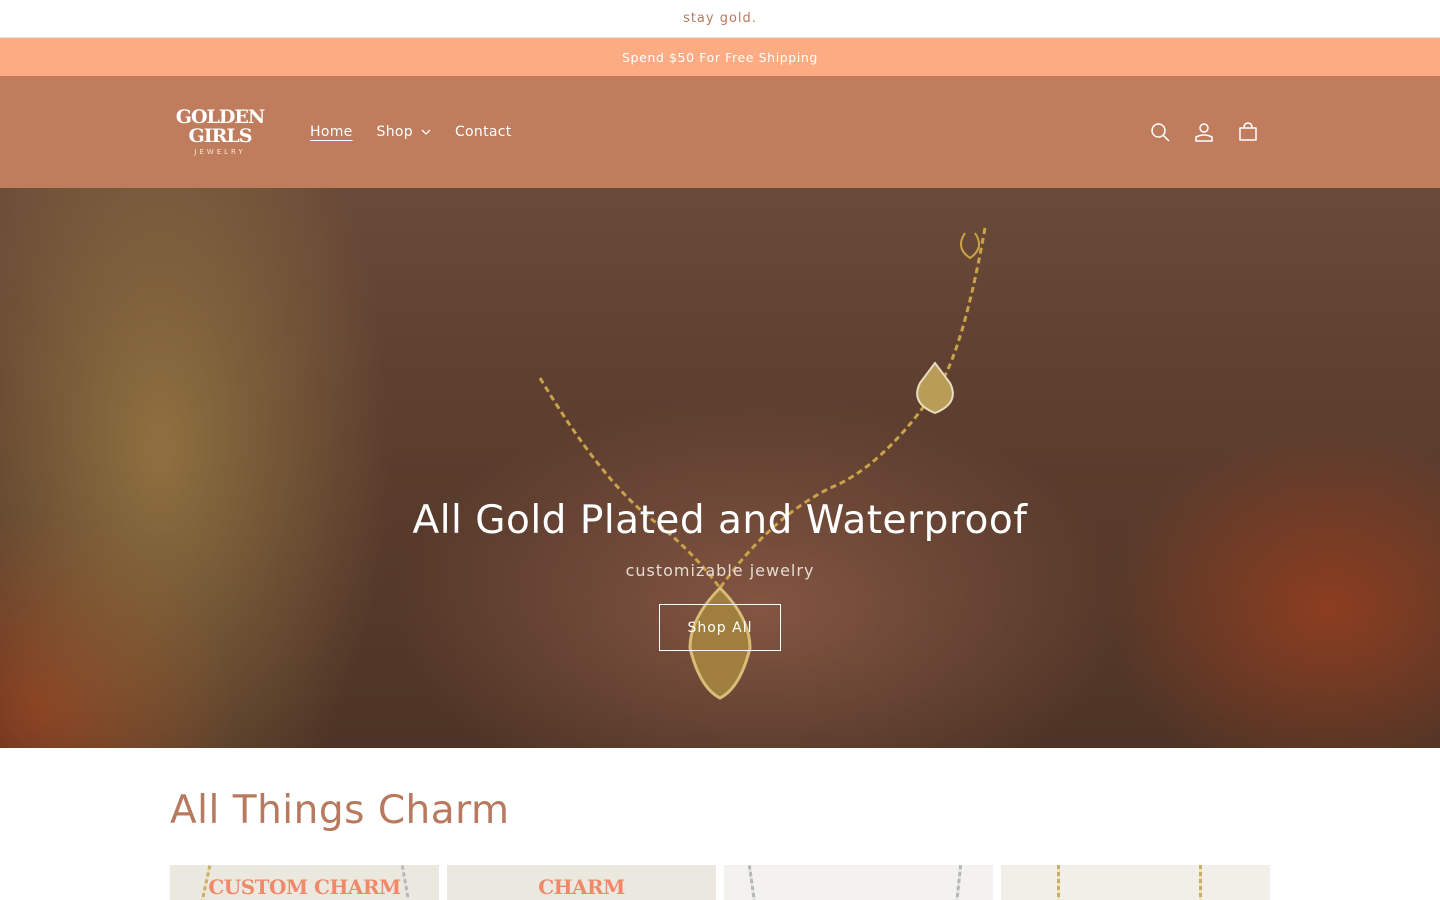  I want to click on brand-logo: GOLDEN GIRLS JEWELRY, so click(220, 132).